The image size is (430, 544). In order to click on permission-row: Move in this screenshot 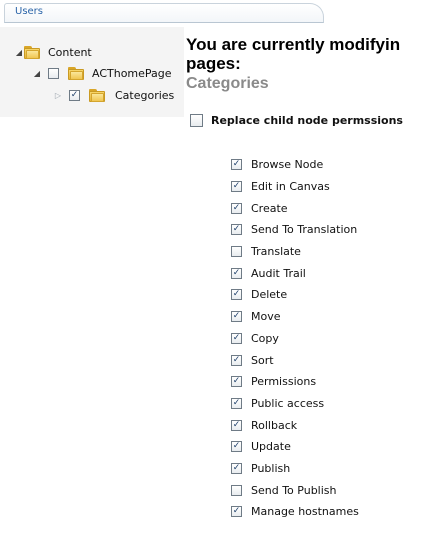, I will do `click(295, 317)`.